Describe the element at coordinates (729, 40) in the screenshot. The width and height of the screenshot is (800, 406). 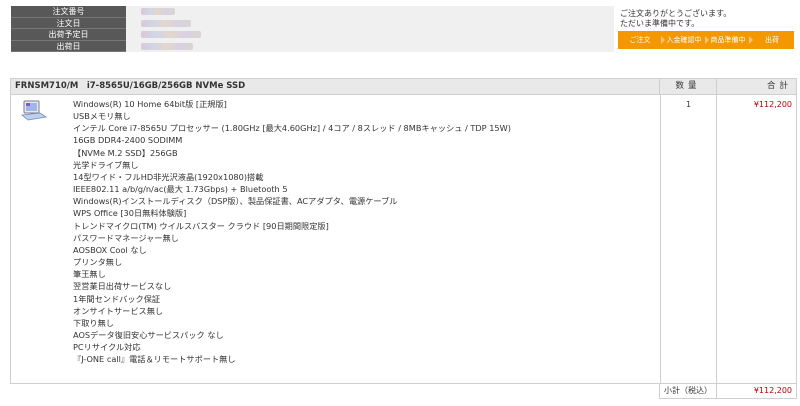
I see `step-preparing: 商品準備中` at that location.